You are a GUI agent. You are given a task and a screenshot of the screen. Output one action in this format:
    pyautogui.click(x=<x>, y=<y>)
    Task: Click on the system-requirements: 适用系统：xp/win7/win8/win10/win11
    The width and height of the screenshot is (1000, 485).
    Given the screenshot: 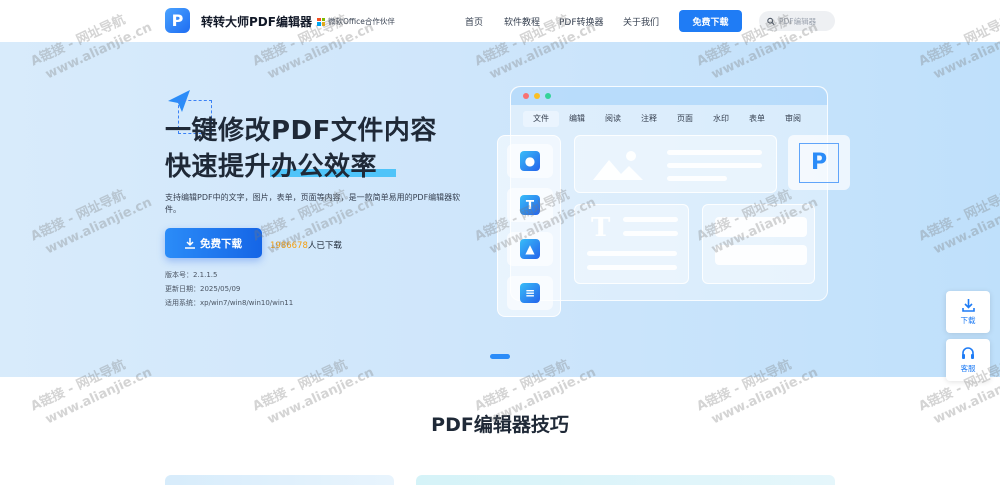 What is the action you would take?
    pyautogui.click(x=229, y=303)
    